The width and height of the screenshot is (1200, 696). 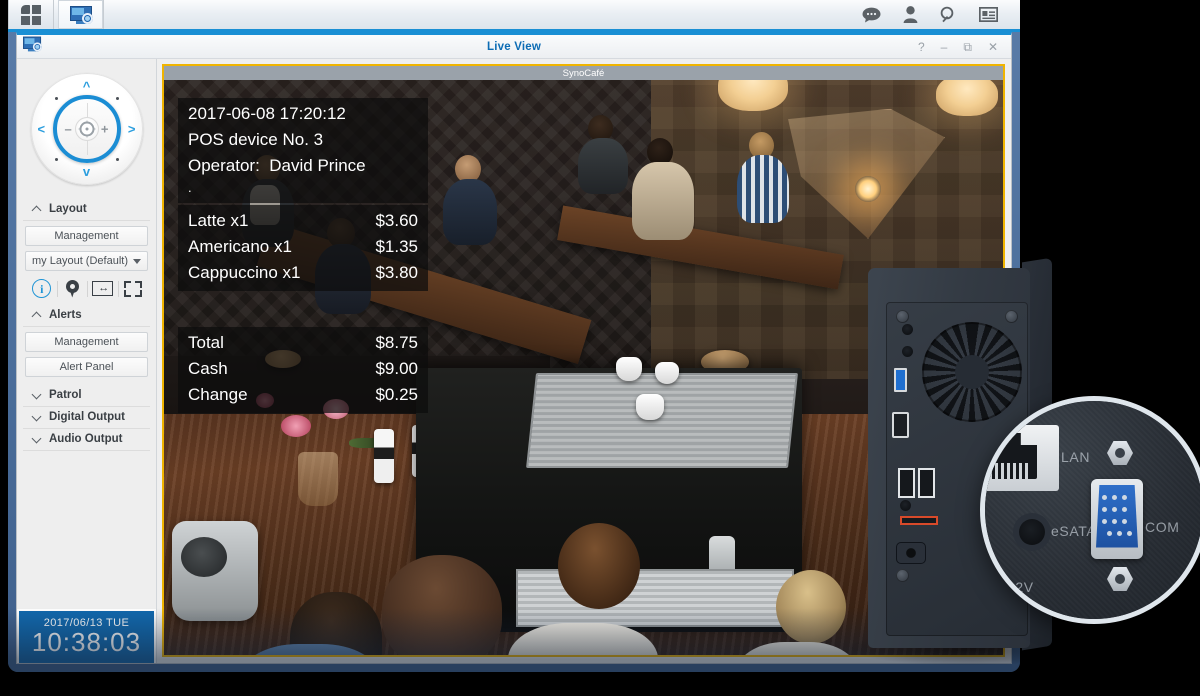 What do you see at coordinates (902, 575) in the screenshot?
I see `screw-icon` at bounding box center [902, 575].